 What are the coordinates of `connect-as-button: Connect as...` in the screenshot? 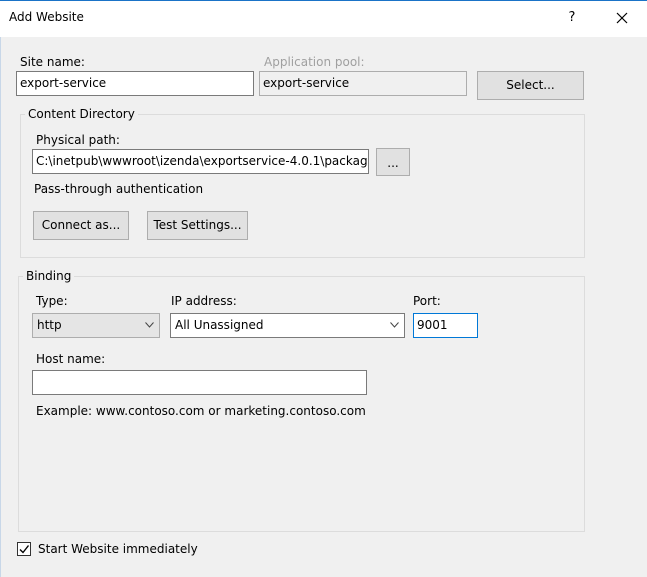 It's located at (81, 225).